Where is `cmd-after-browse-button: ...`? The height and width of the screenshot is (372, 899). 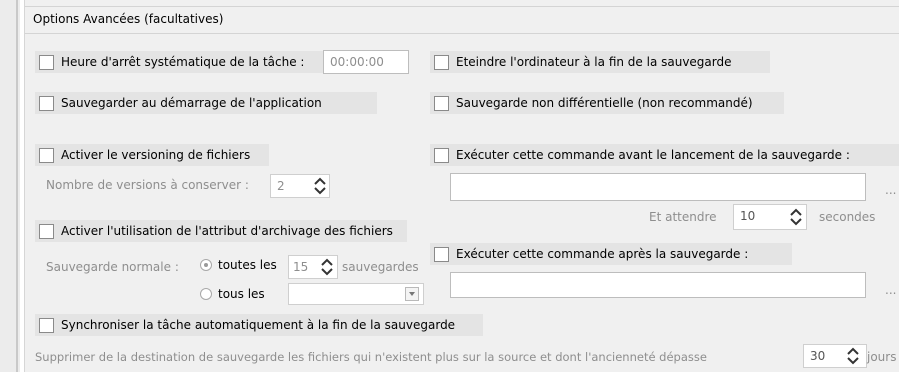 cmd-after-browse-button: ... is located at coordinates (890, 290).